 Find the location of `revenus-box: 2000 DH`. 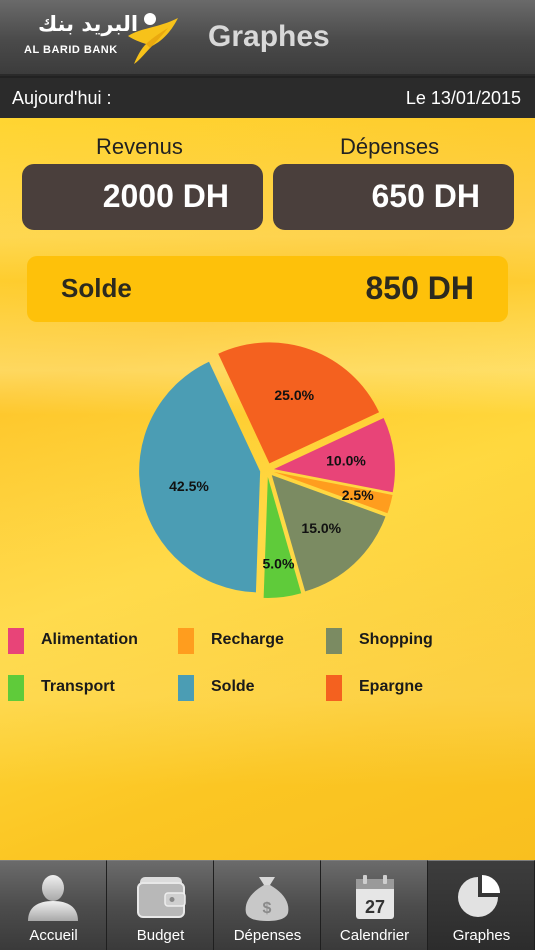

revenus-box: 2000 DH is located at coordinates (142, 197).